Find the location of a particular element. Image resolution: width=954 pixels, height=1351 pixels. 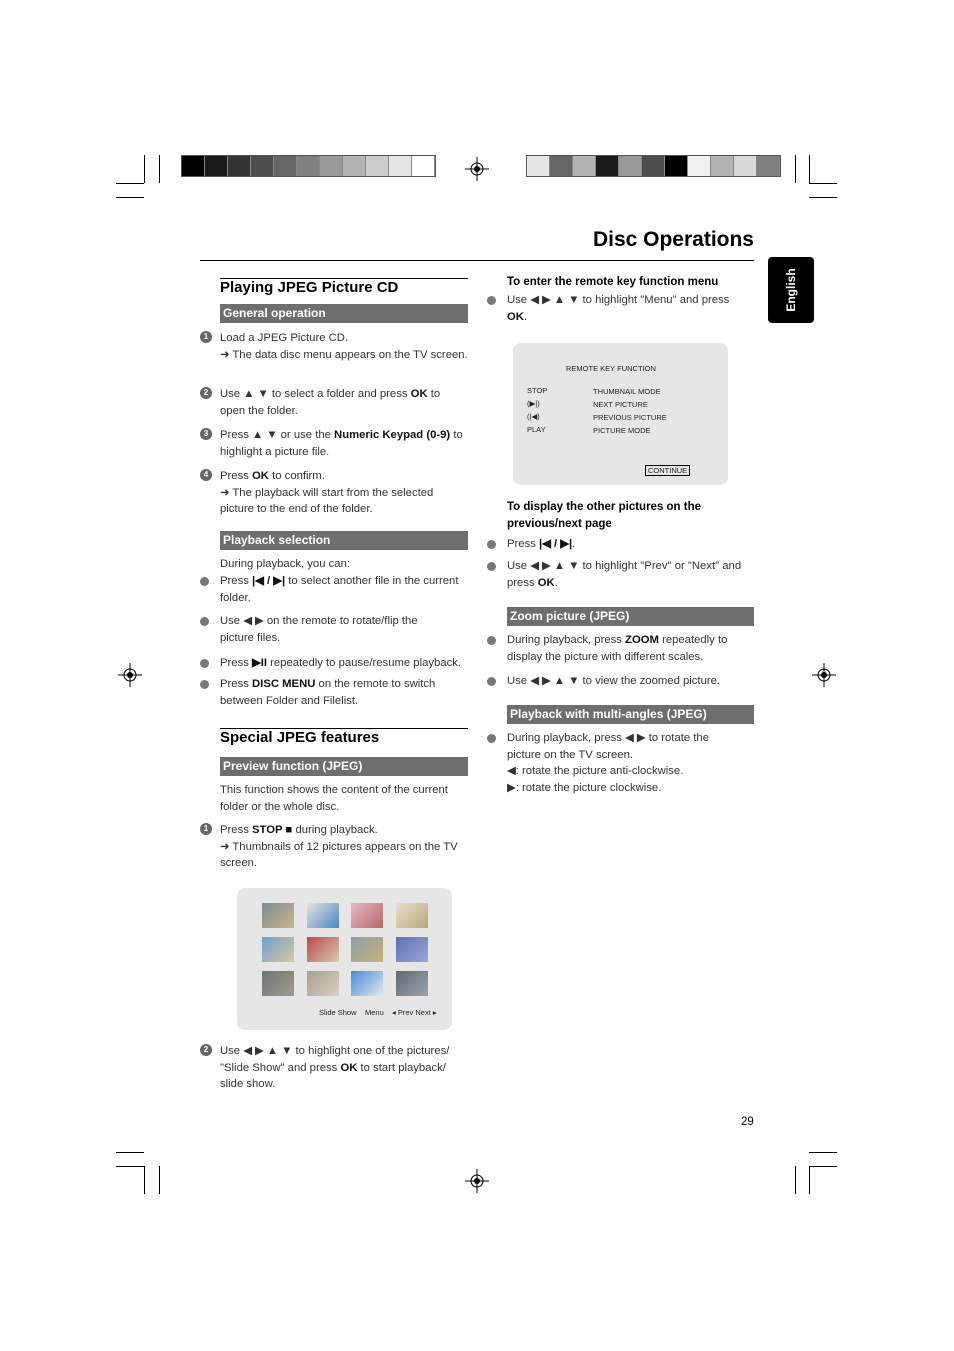

section-title-special-jpeg: Special JPEG features is located at coordinates (300, 737).